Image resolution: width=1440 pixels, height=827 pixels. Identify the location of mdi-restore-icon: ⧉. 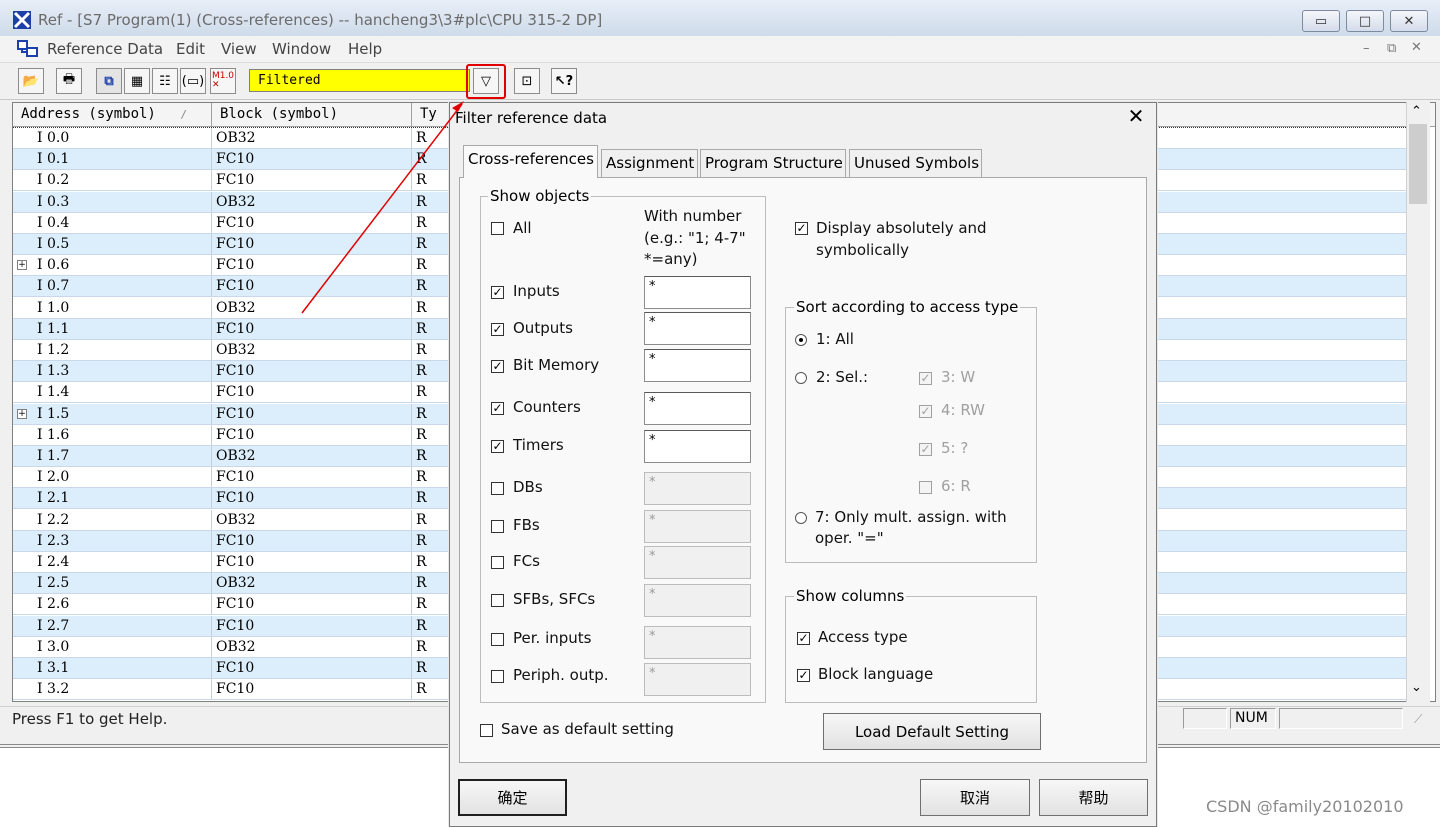
(1391, 48).